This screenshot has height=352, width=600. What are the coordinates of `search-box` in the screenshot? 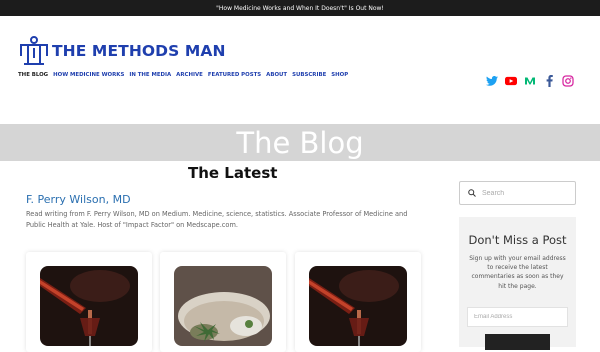 It's located at (517, 193).